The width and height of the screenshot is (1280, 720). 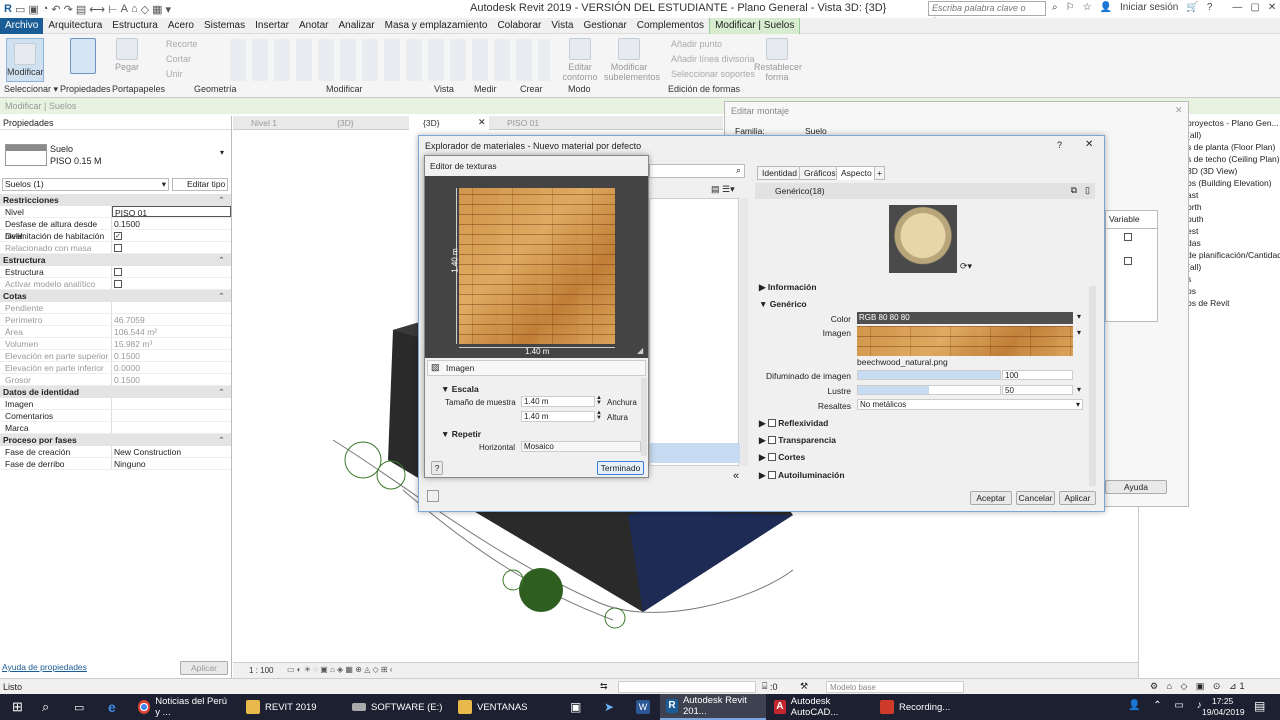 I want to click on select-supports-tool: Seleccionar soportes, so click(x=713, y=74).